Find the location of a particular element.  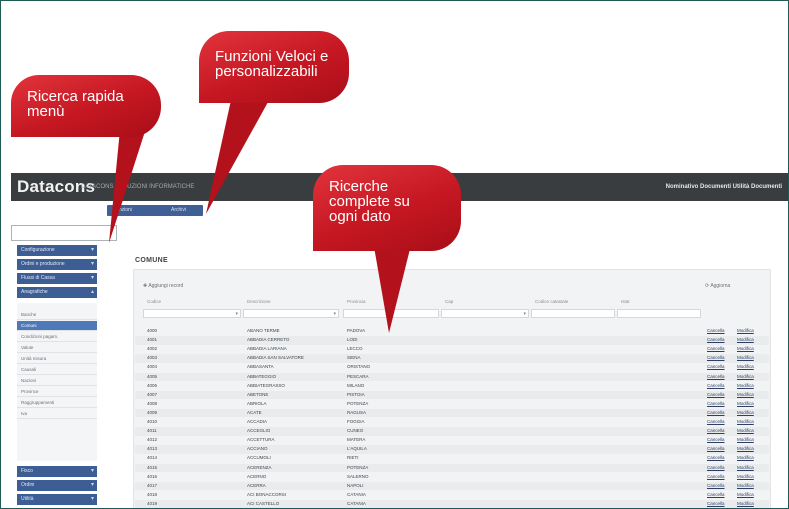

callout-line: Funzioni Veloci e is located at coordinates (272, 56).